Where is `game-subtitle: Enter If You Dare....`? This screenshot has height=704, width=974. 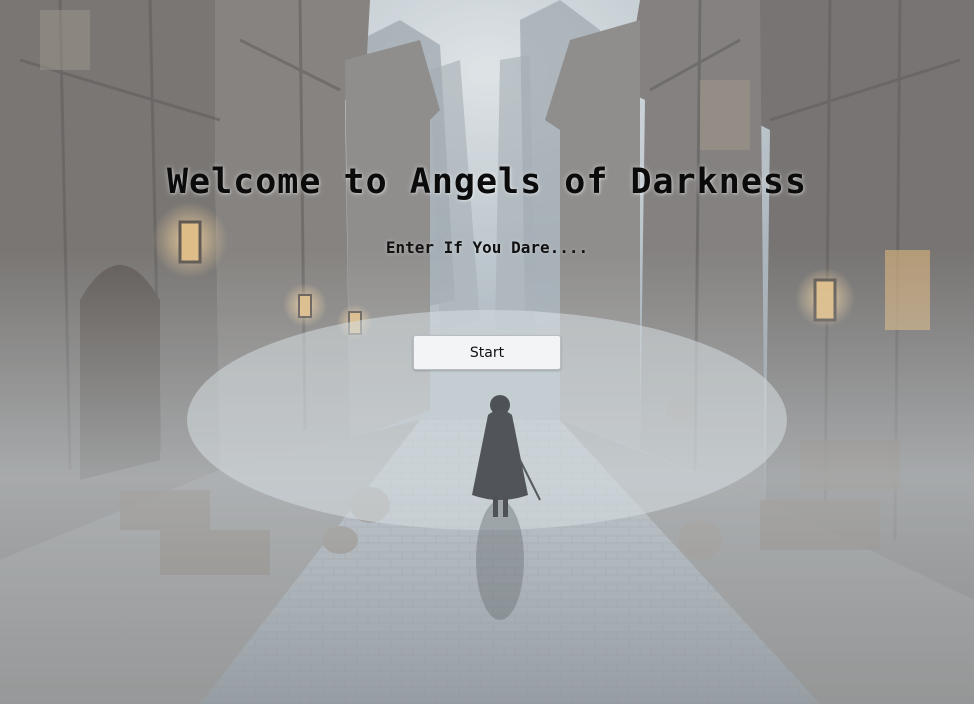
game-subtitle: Enter If You Dare.... is located at coordinates (487, 247).